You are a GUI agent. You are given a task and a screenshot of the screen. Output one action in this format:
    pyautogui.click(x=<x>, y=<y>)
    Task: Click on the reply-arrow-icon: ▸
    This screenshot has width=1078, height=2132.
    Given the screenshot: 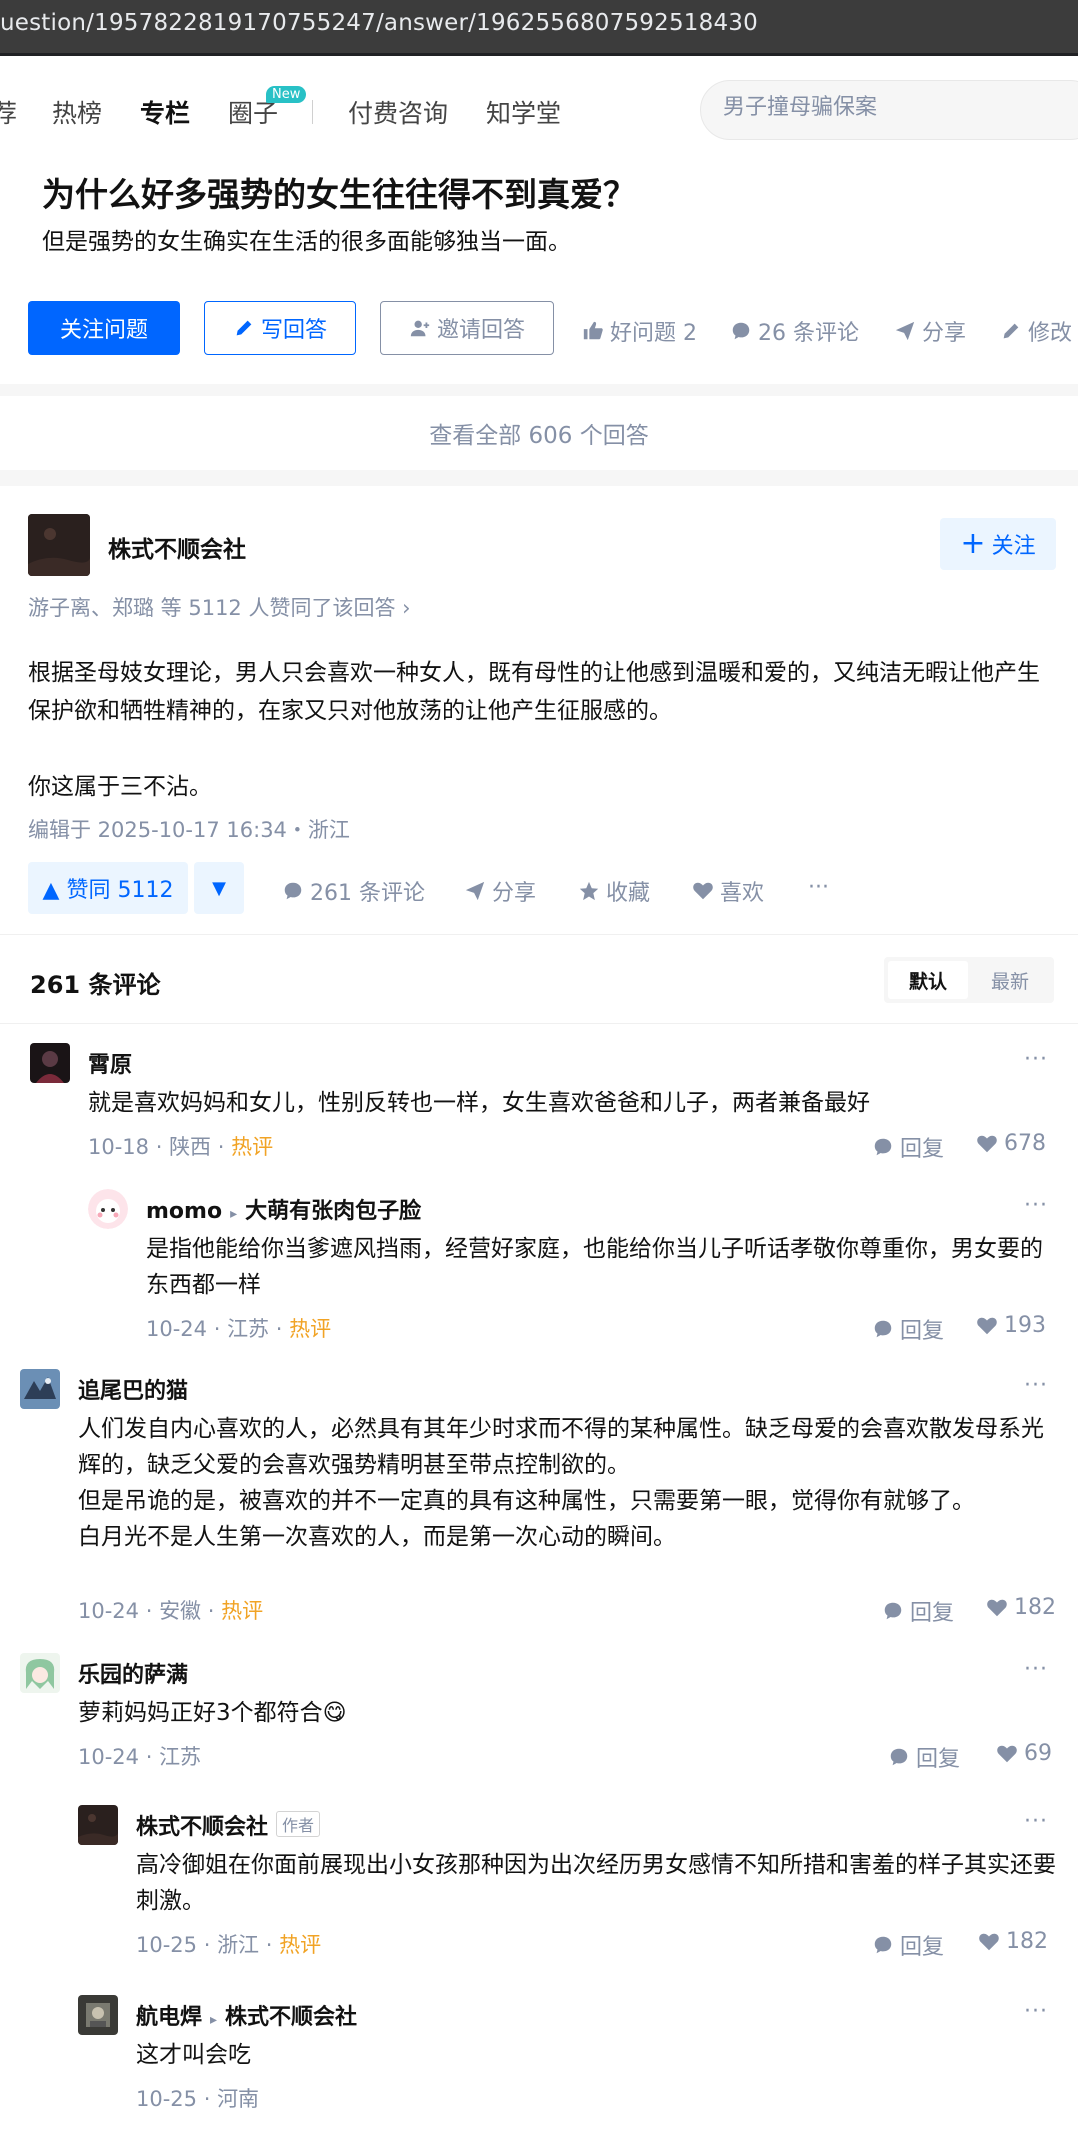 What is the action you would take?
    pyautogui.click(x=214, y=2020)
    